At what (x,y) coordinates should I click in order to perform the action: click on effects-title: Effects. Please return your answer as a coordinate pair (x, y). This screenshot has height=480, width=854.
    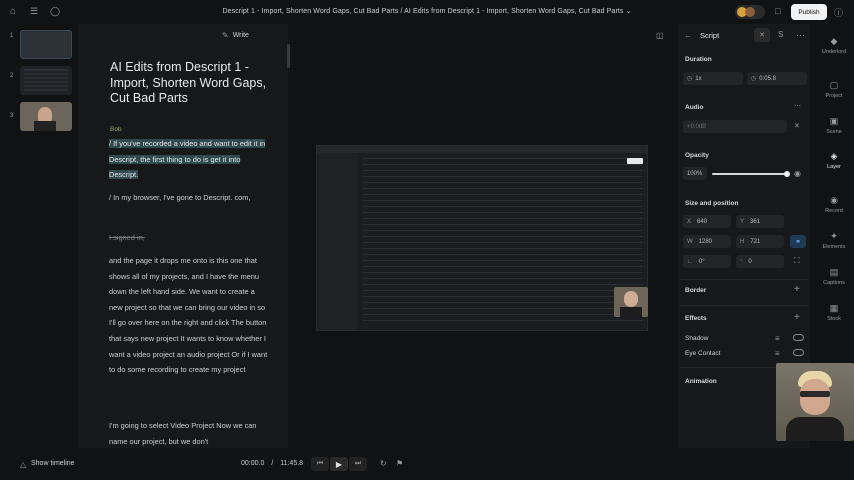
    Looking at the image, I should click on (696, 318).